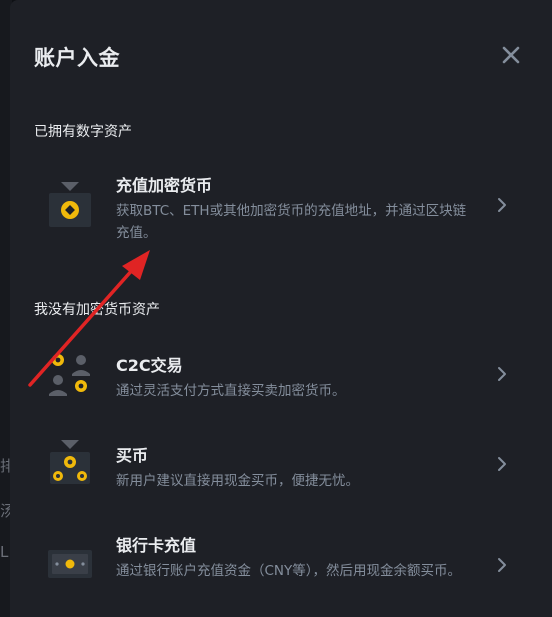 This screenshot has height=617, width=552. What do you see at coordinates (77, 58) in the screenshot?
I see `modal-title: 账户入金` at bounding box center [77, 58].